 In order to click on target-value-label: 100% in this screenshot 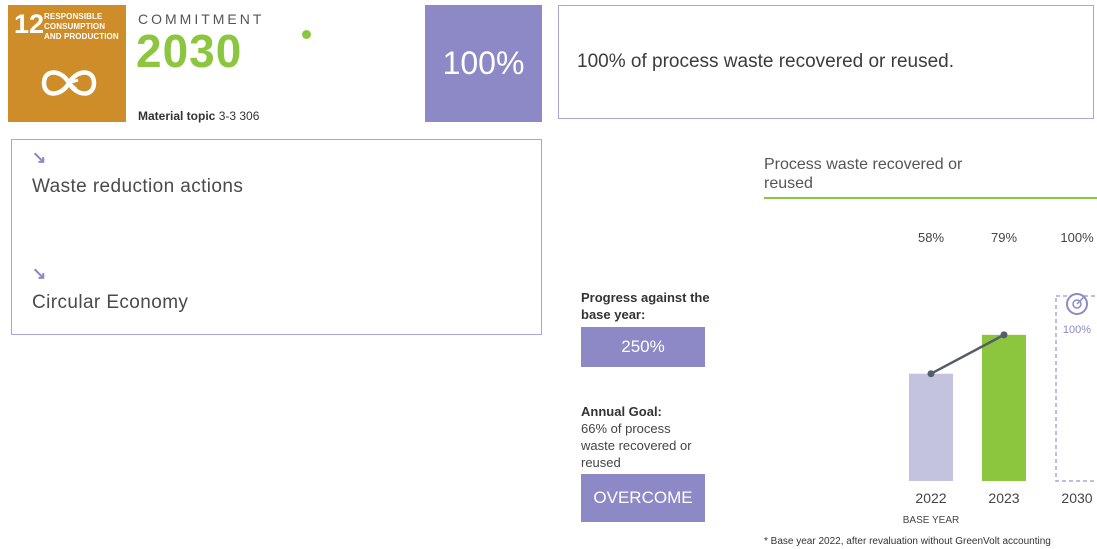, I will do `click(1077, 330)`.